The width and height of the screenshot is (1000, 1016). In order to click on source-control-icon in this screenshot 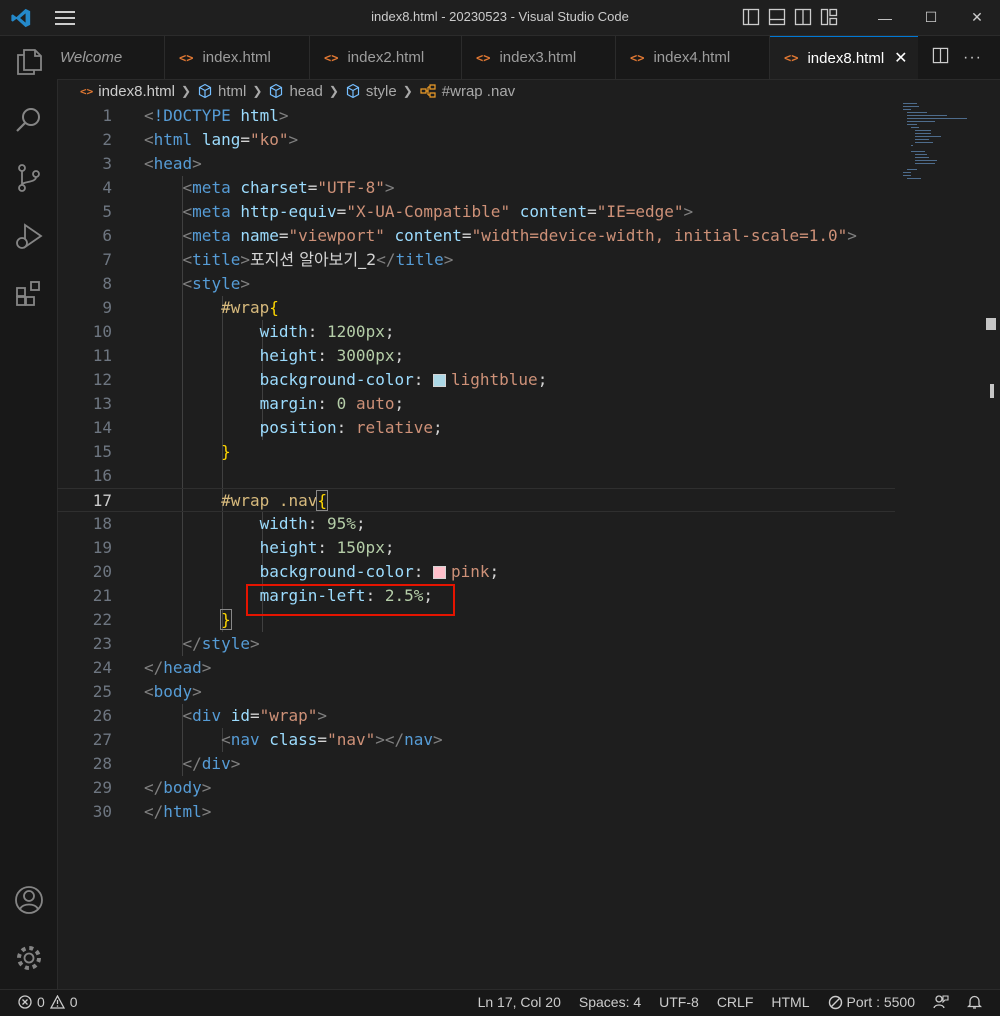, I will do `click(29, 178)`.